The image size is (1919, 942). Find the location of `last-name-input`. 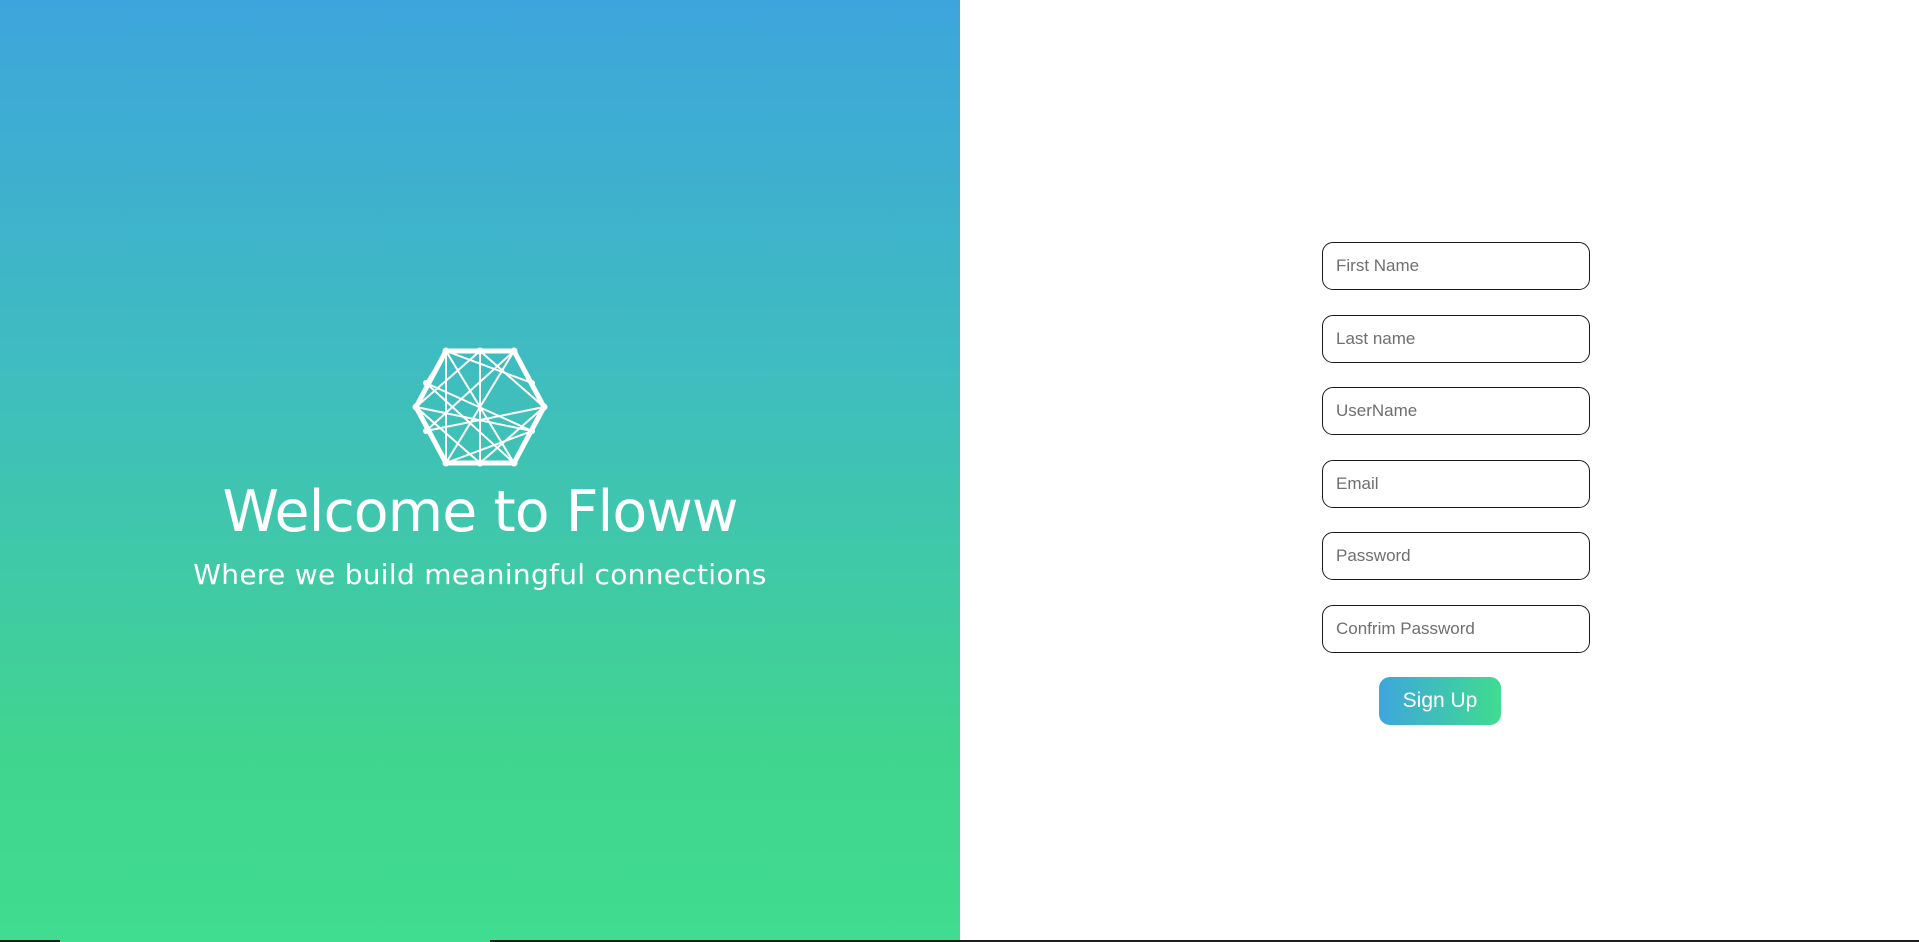

last-name-input is located at coordinates (1456, 338).